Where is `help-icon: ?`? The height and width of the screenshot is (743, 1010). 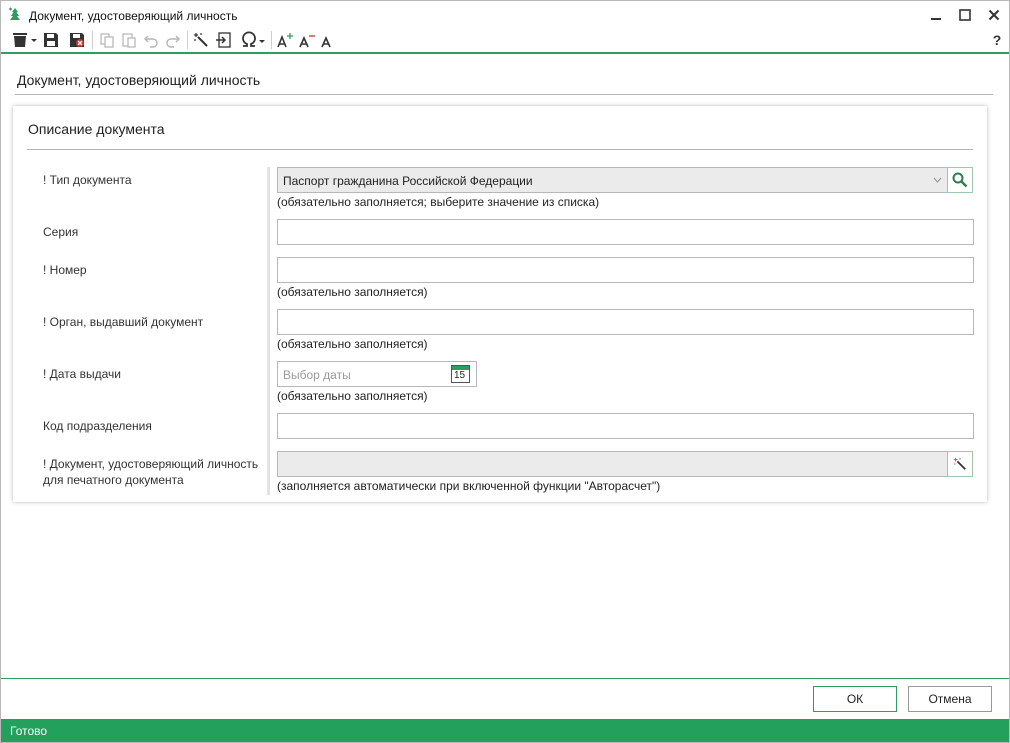 help-icon: ? is located at coordinates (997, 40).